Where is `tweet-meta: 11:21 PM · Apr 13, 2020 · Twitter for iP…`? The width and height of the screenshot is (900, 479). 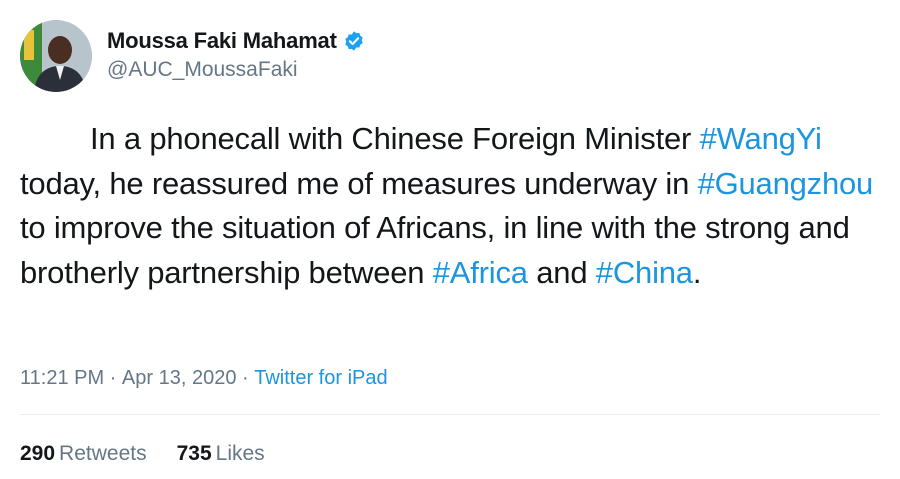
tweet-meta: 11:21 PM · Apr 13, 2020 · Twitter for iP… is located at coordinates (204, 378).